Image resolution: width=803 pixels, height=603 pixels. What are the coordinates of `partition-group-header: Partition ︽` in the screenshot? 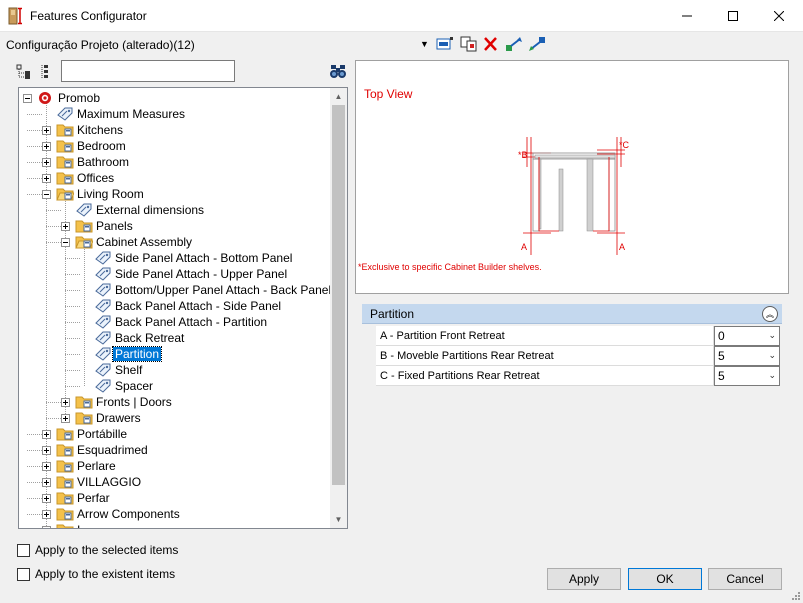 It's located at (572, 314).